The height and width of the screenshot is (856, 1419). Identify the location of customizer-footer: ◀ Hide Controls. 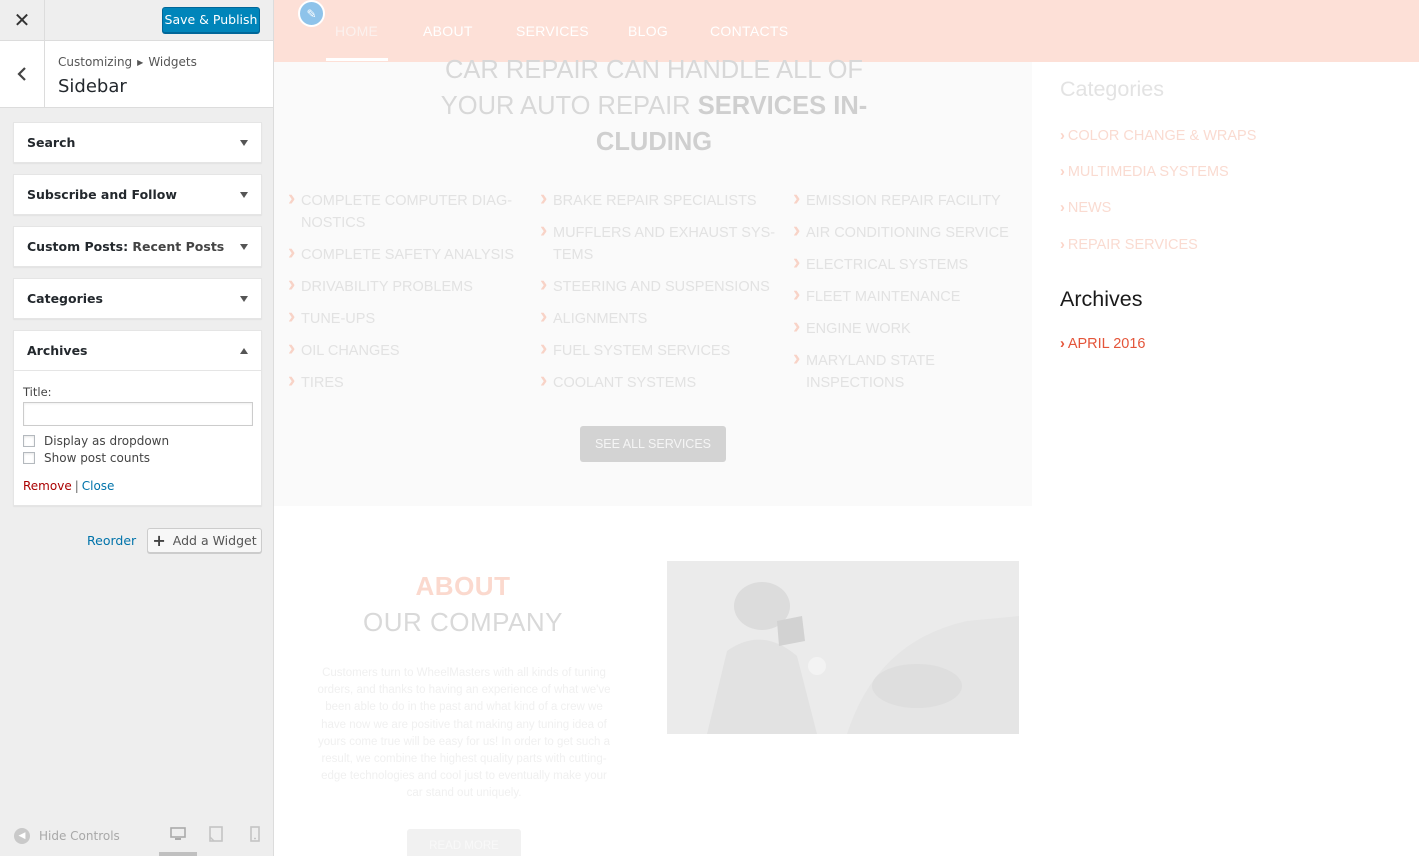
(136, 836).